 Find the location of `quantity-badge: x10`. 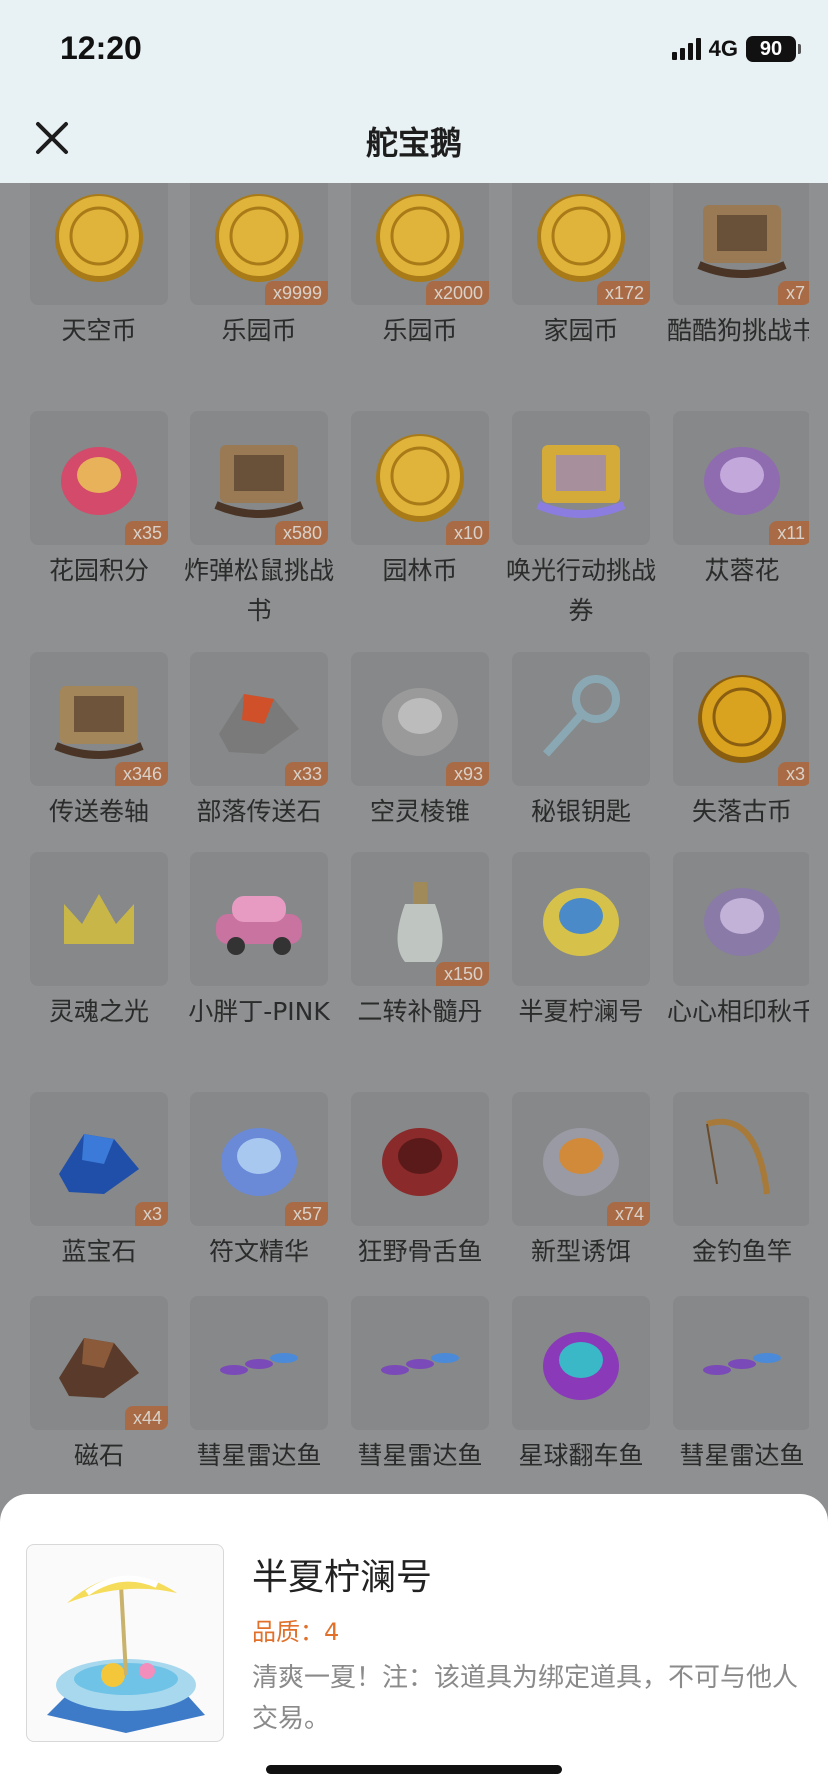

quantity-badge: x10 is located at coordinates (467, 533).